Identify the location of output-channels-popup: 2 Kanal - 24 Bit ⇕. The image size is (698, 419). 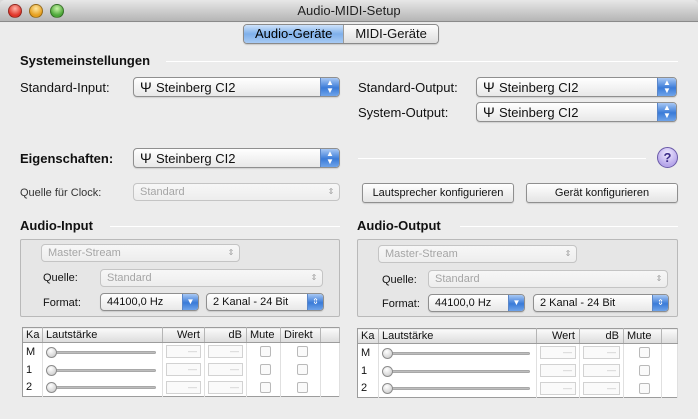
(601, 303).